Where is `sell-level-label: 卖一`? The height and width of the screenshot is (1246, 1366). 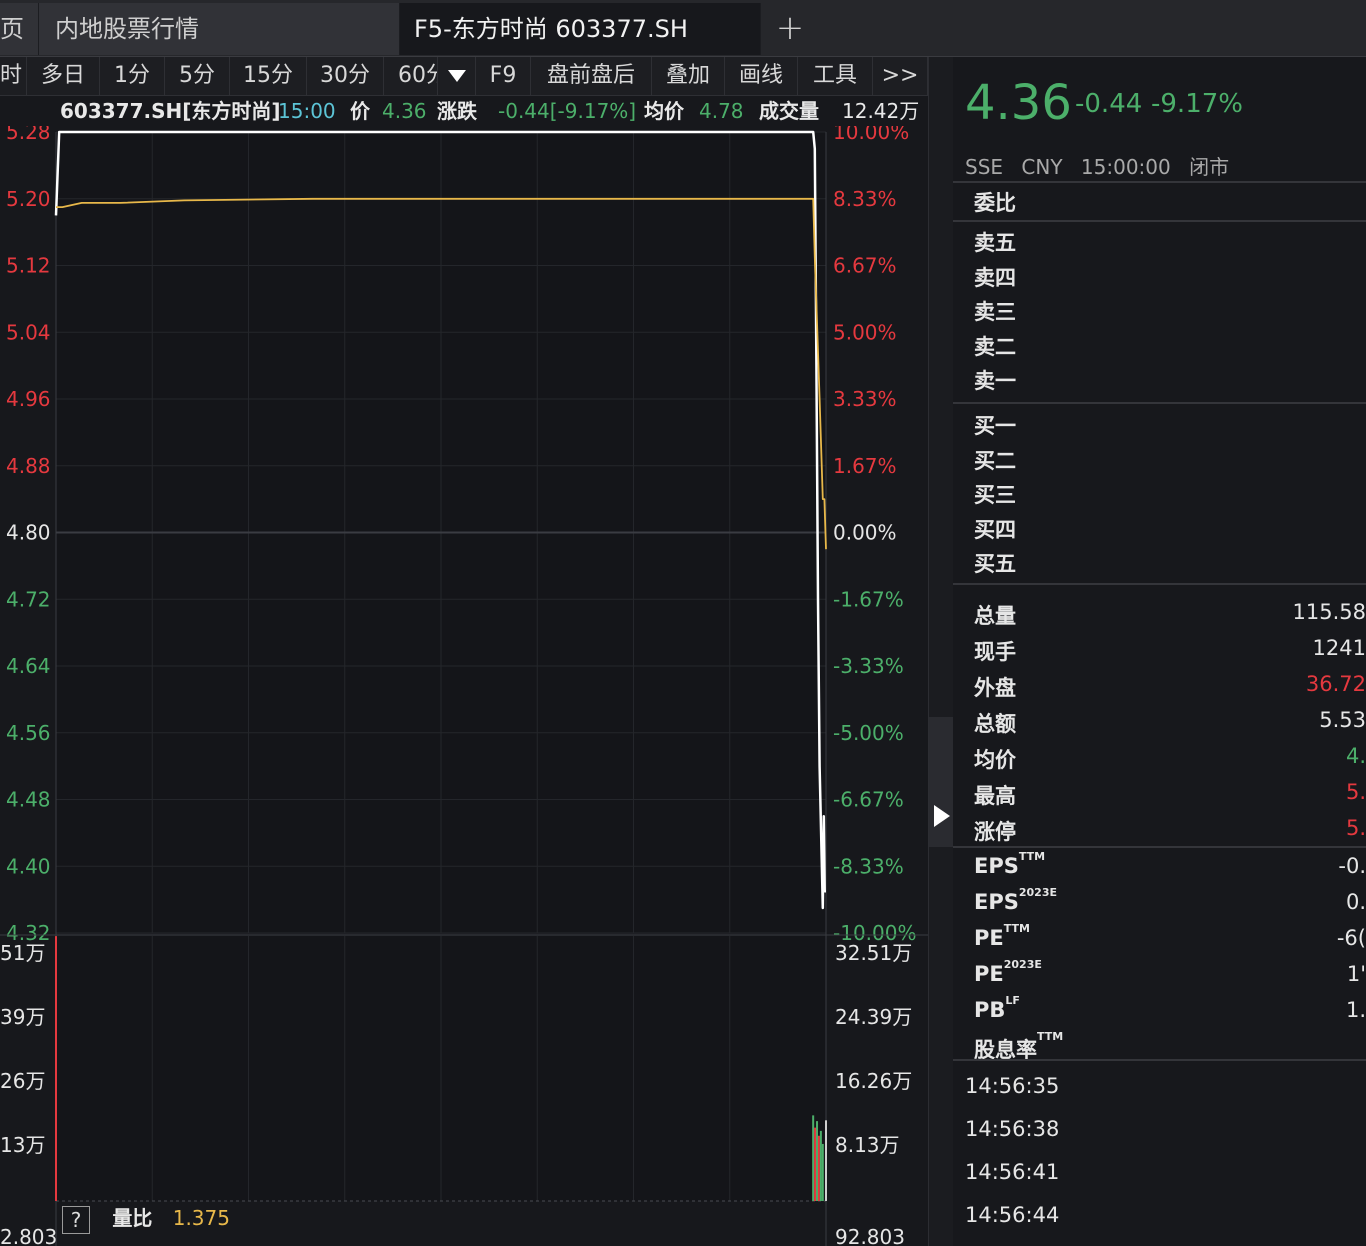
sell-level-label: 卖一 is located at coordinates (995, 381).